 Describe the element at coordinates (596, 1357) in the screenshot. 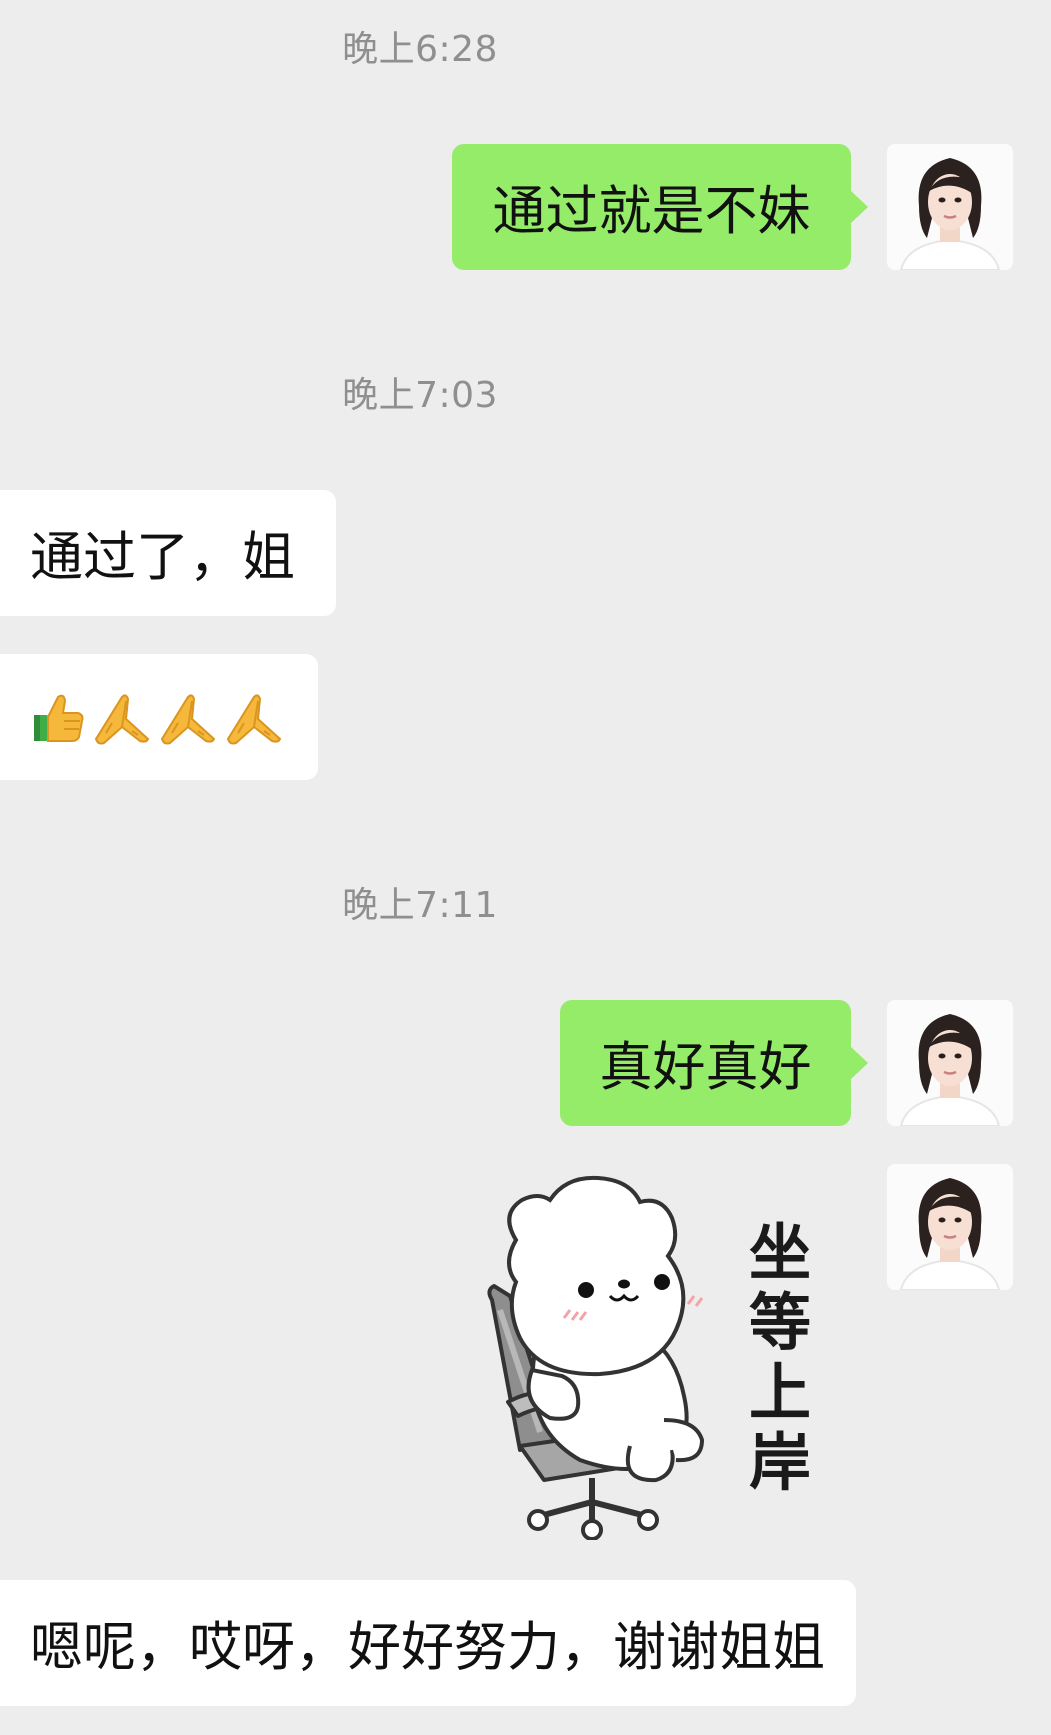

I see `bear-sticker-icon` at that location.